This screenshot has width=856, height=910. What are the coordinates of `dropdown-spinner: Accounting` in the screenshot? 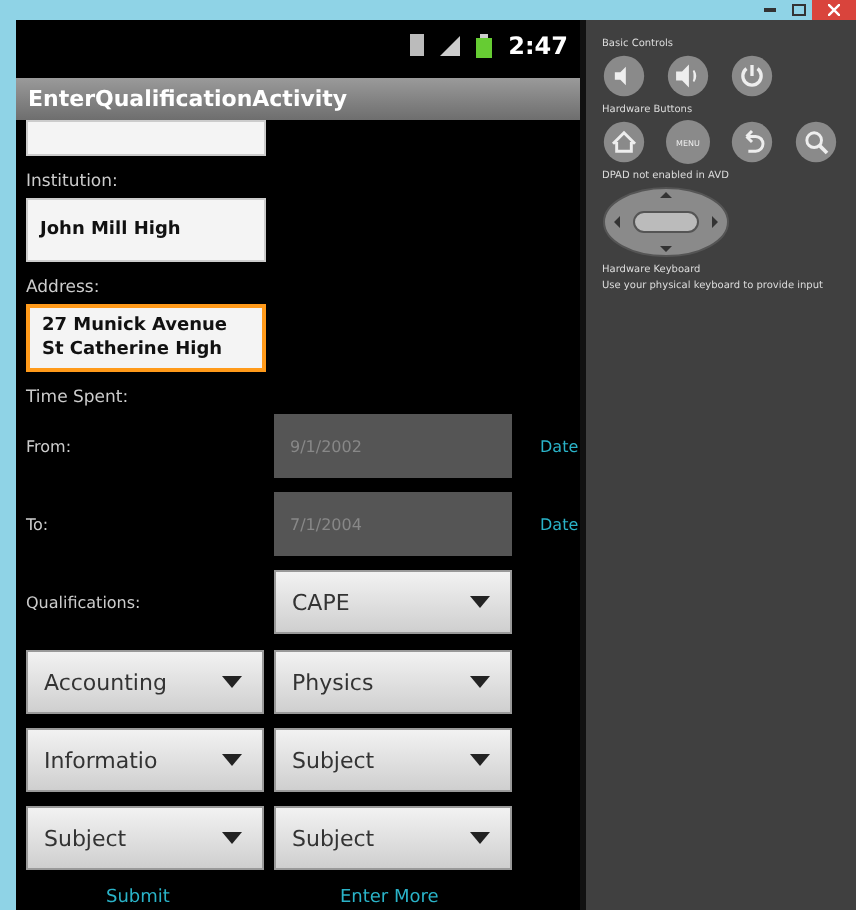 It's located at (145, 682).